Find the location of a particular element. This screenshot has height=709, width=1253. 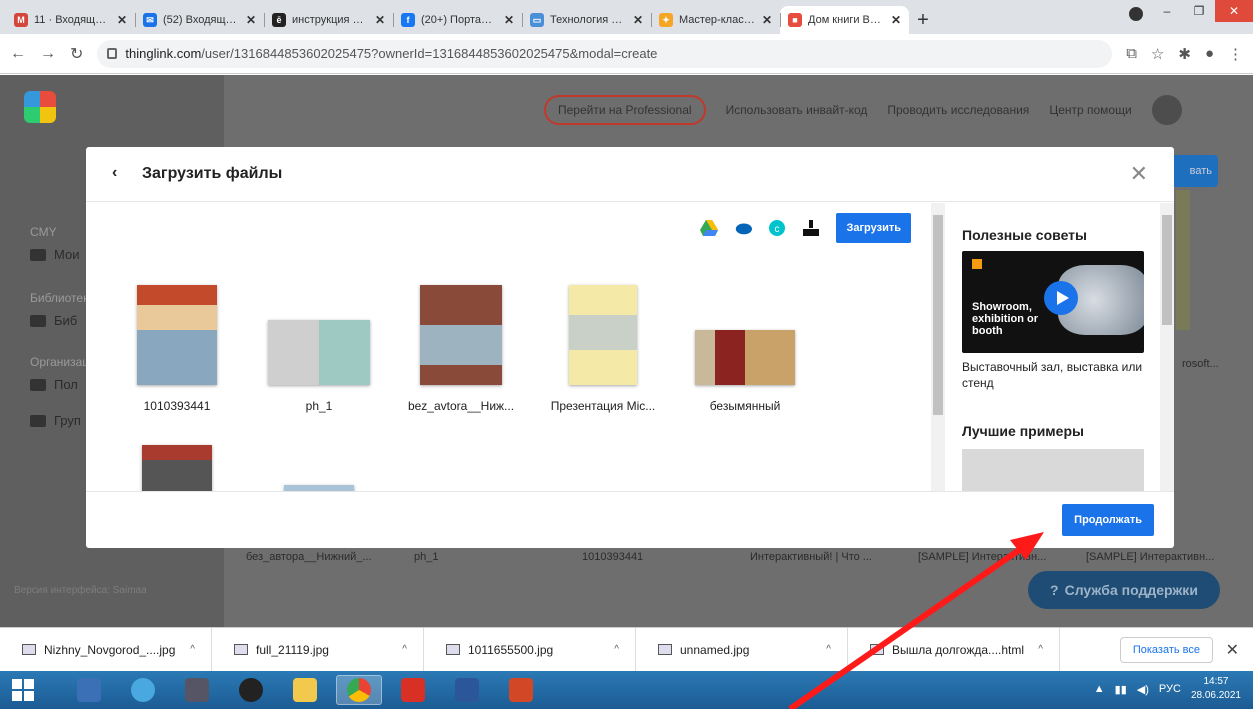

acrobat-icon is located at coordinates (413, 690).